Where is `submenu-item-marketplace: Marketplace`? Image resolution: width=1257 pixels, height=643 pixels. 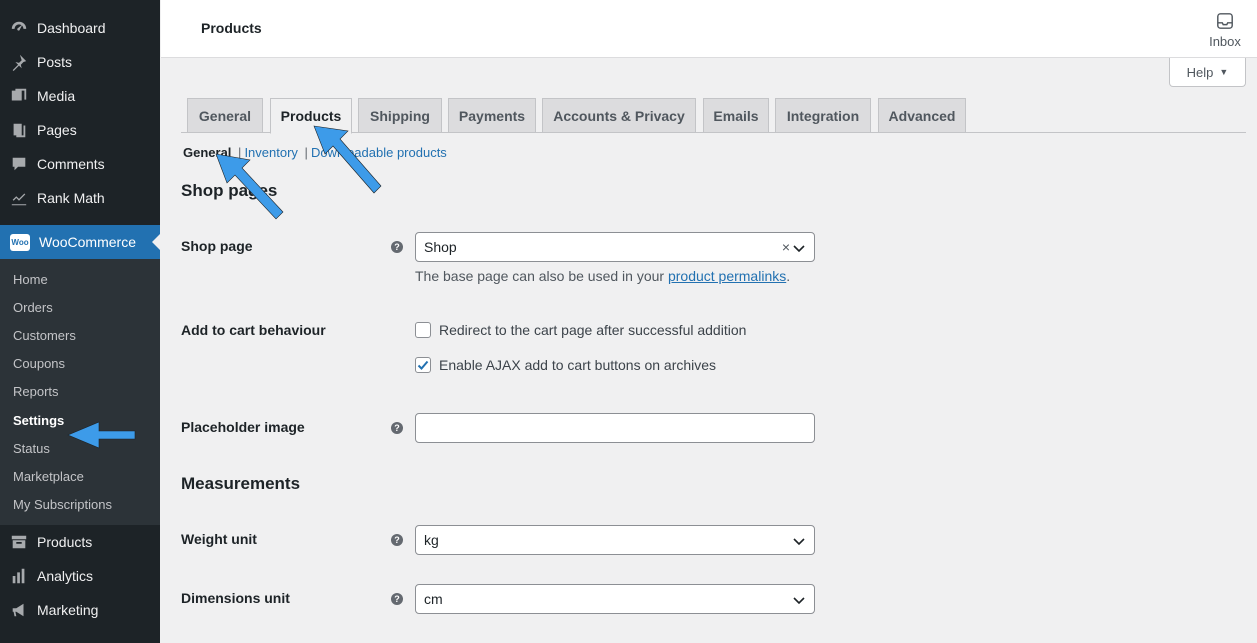
submenu-item-marketplace: Marketplace is located at coordinates (80, 476).